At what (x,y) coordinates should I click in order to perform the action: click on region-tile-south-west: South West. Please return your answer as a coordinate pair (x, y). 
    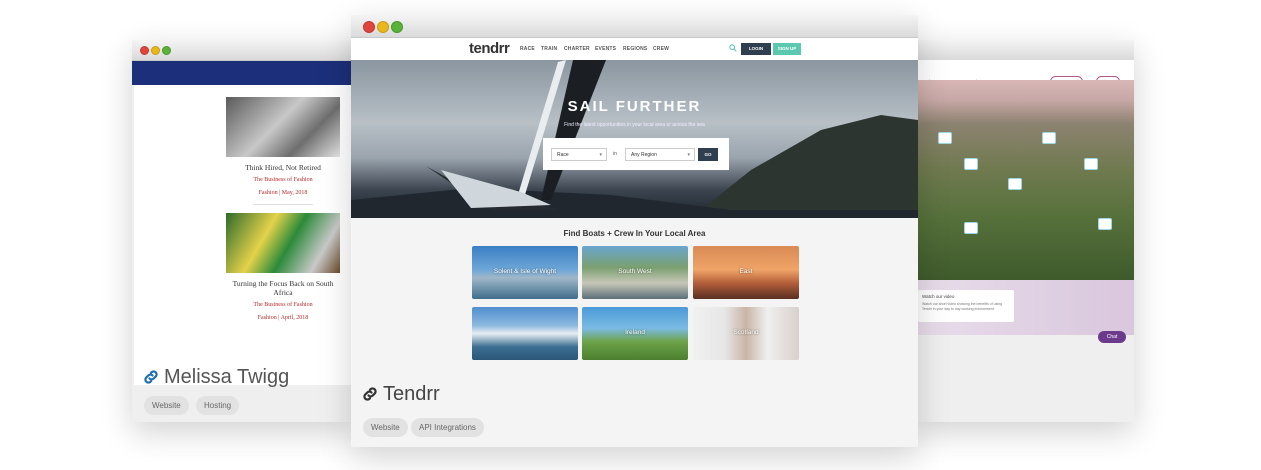
    Looking at the image, I should click on (635, 272).